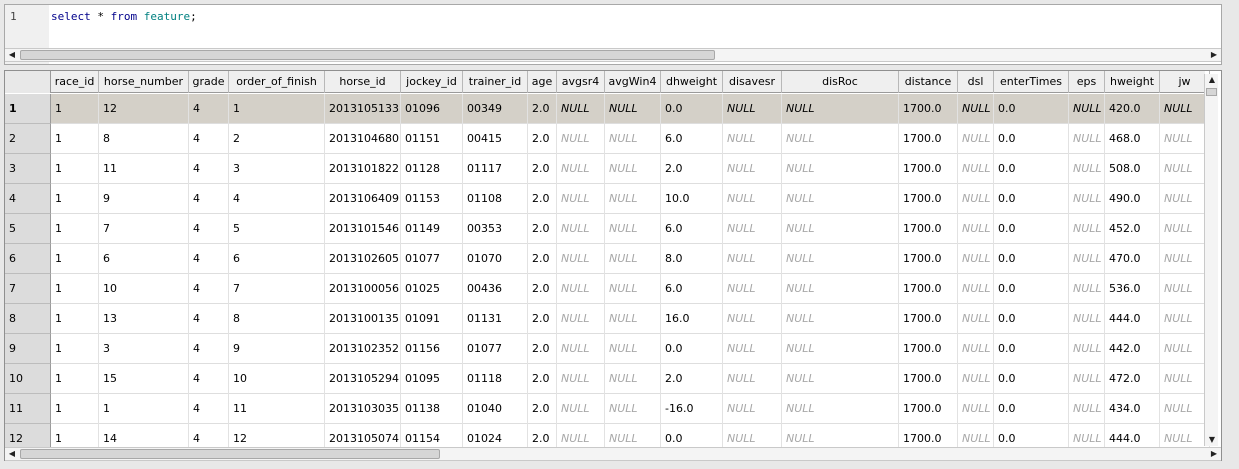 The width and height of the screenshot is (1239, 469). Describe the element at coordinates (495, 319) in the screenshot. I see `table-cell: 01131` at that location.